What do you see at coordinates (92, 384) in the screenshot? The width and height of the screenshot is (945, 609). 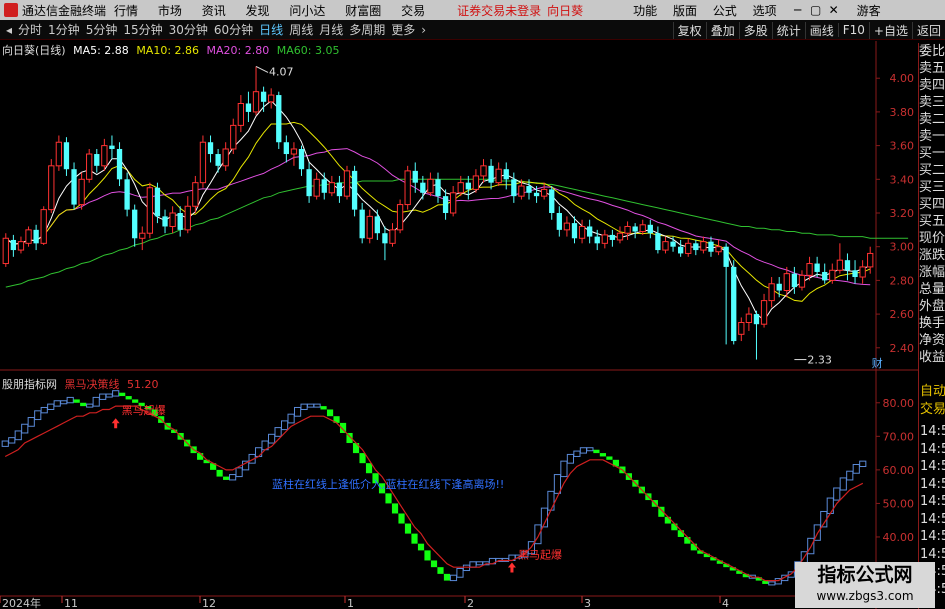 I see `indicator-name: 黑马决策线` at bounding box center [92, 384].